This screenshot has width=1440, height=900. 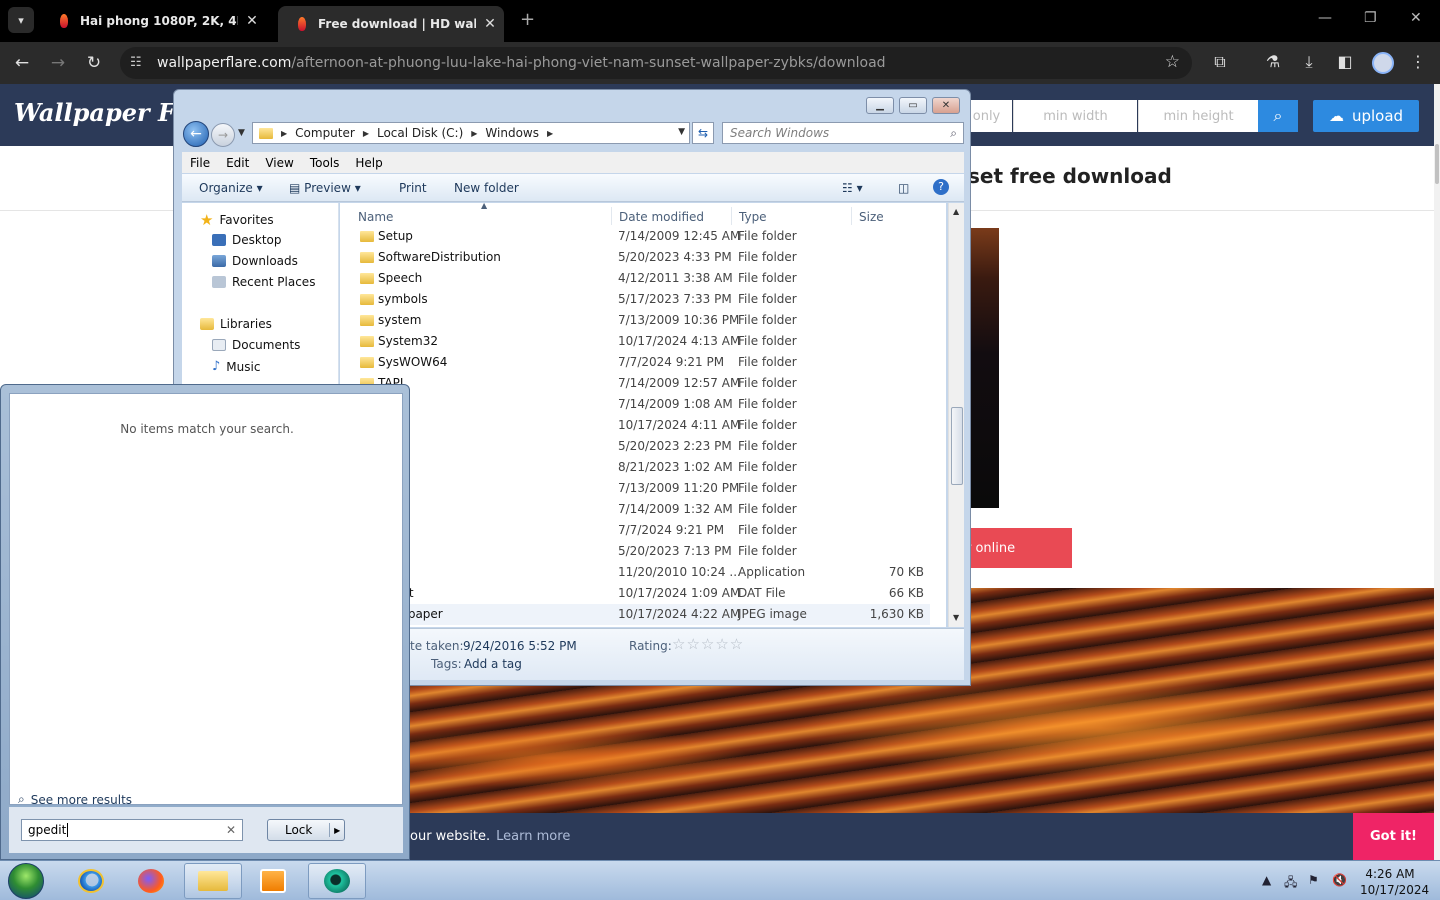 What do you see at coordinates (256, 345) in the screenshot?
I see `nav-documents: Documents` at bounding box center [256, 345].